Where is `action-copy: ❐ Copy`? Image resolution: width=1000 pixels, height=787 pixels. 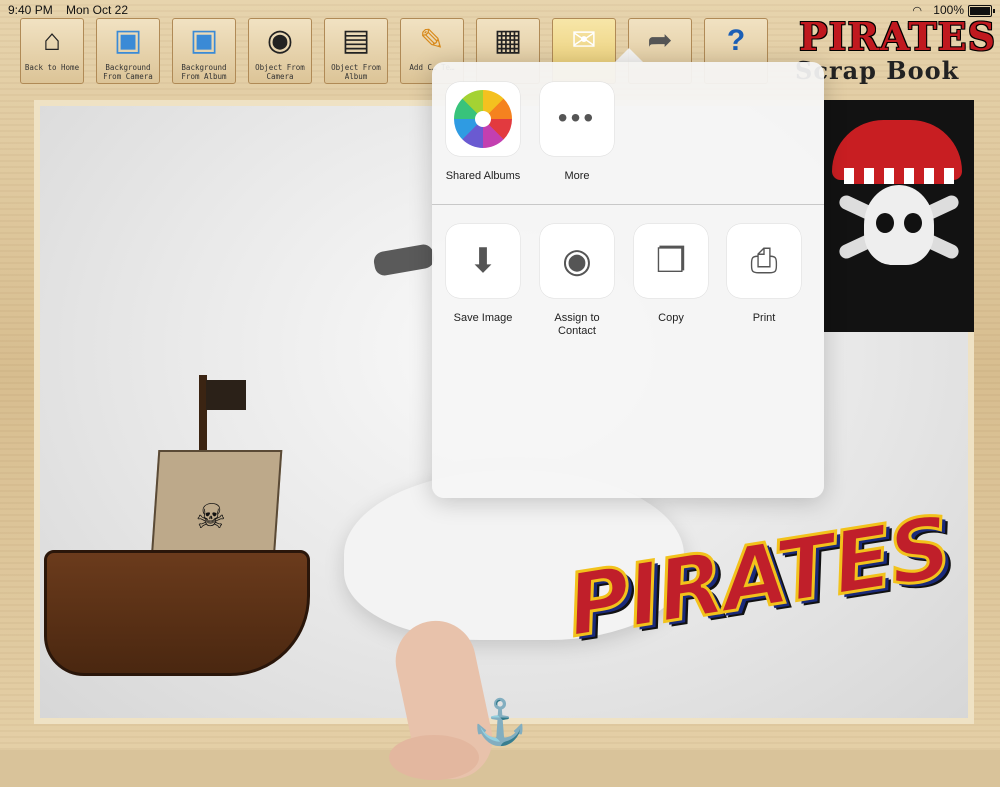
action-copy: ❐ Copy is located at coordinates (671, 274).